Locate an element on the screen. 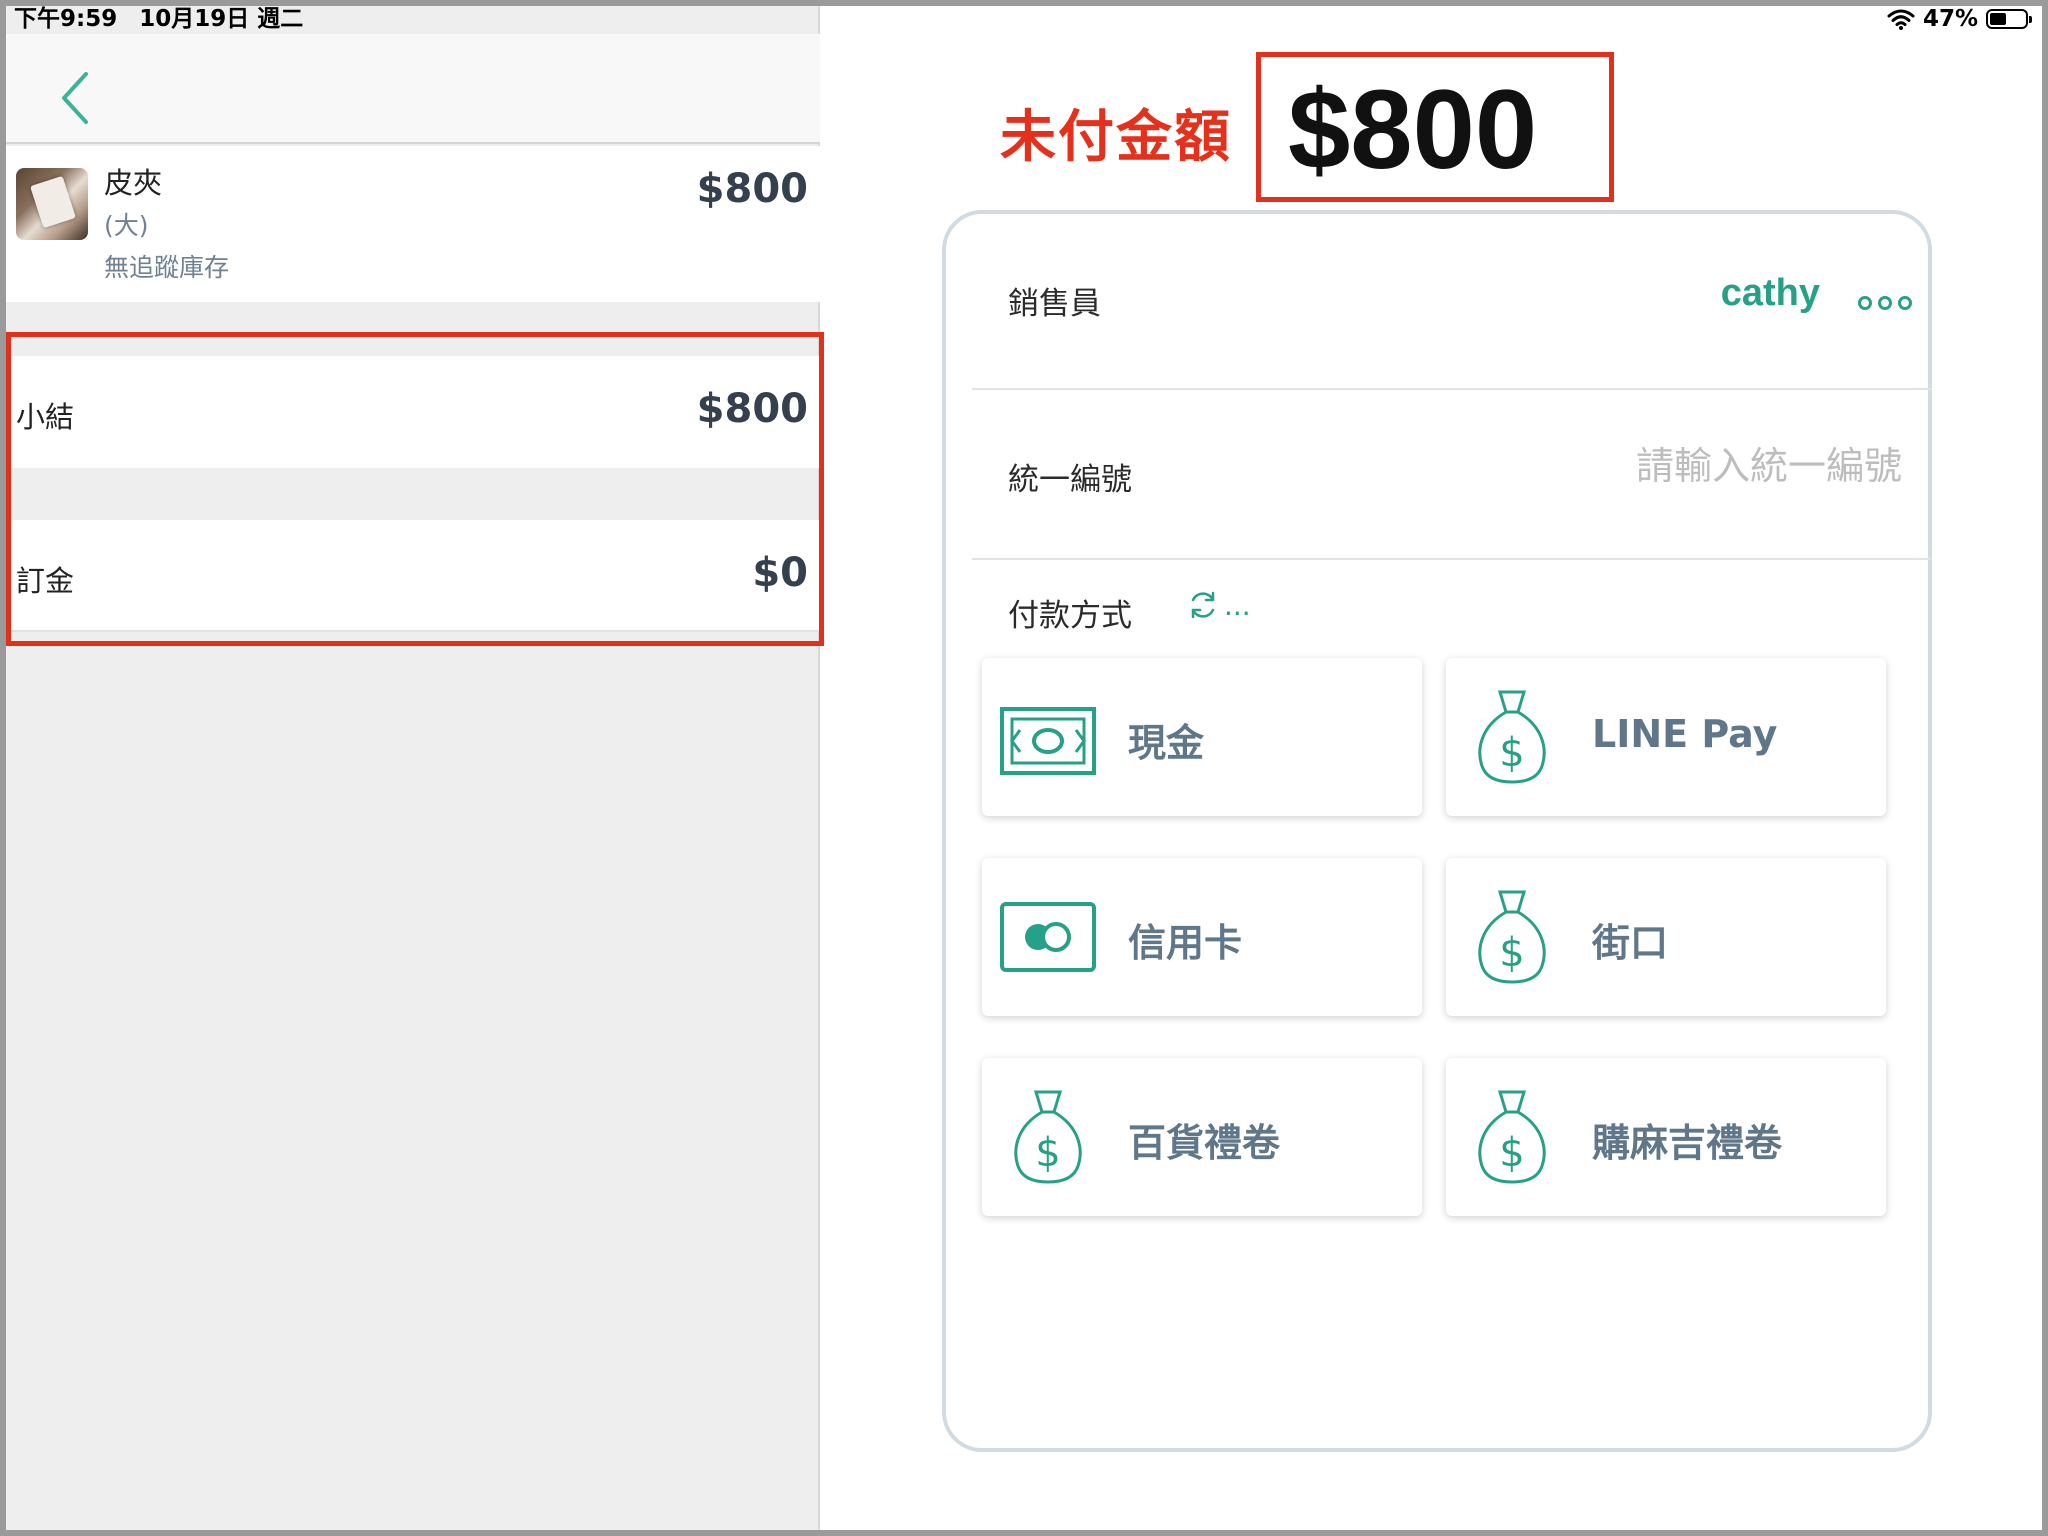  payment-method-jkopay: $ 街口 is located at coordinates (1666, 937).